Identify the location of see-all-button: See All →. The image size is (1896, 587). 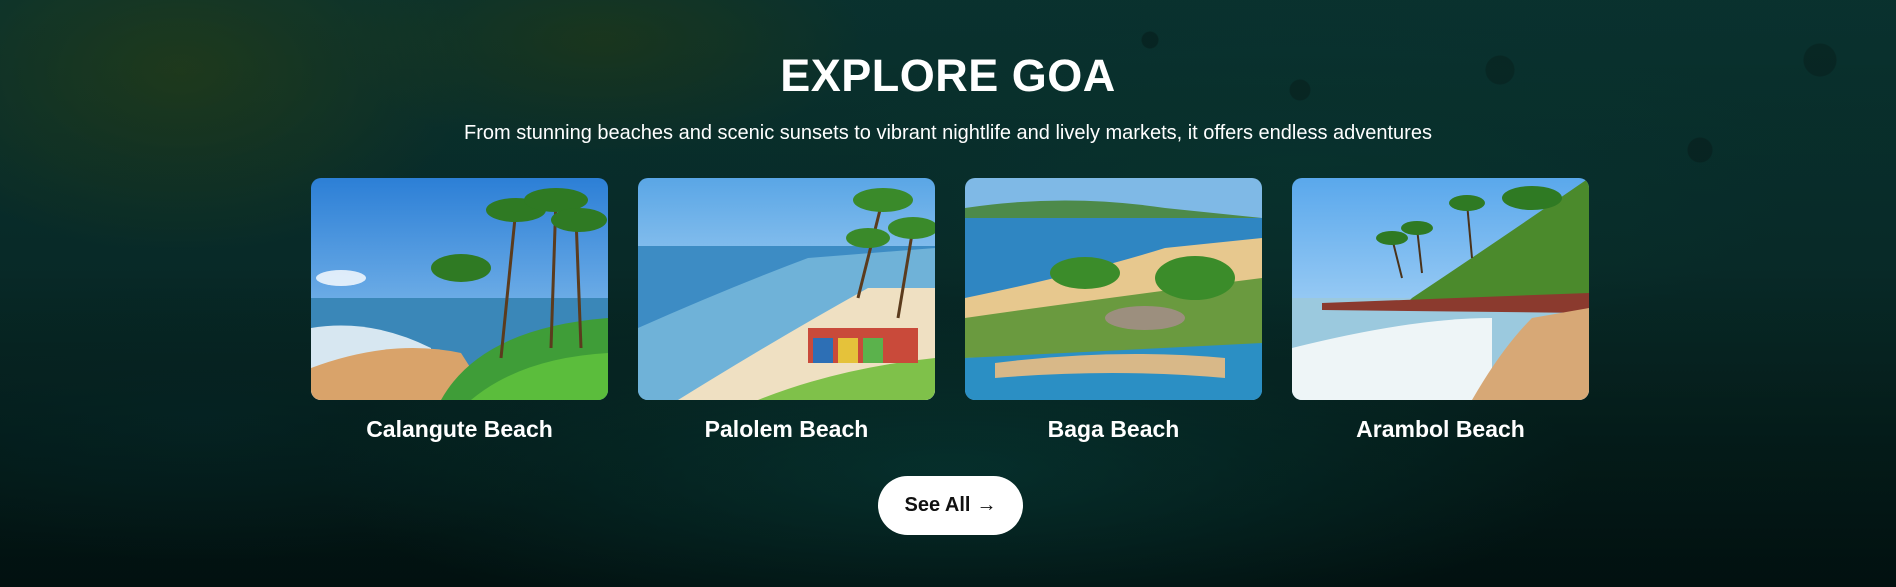
(950, 505).